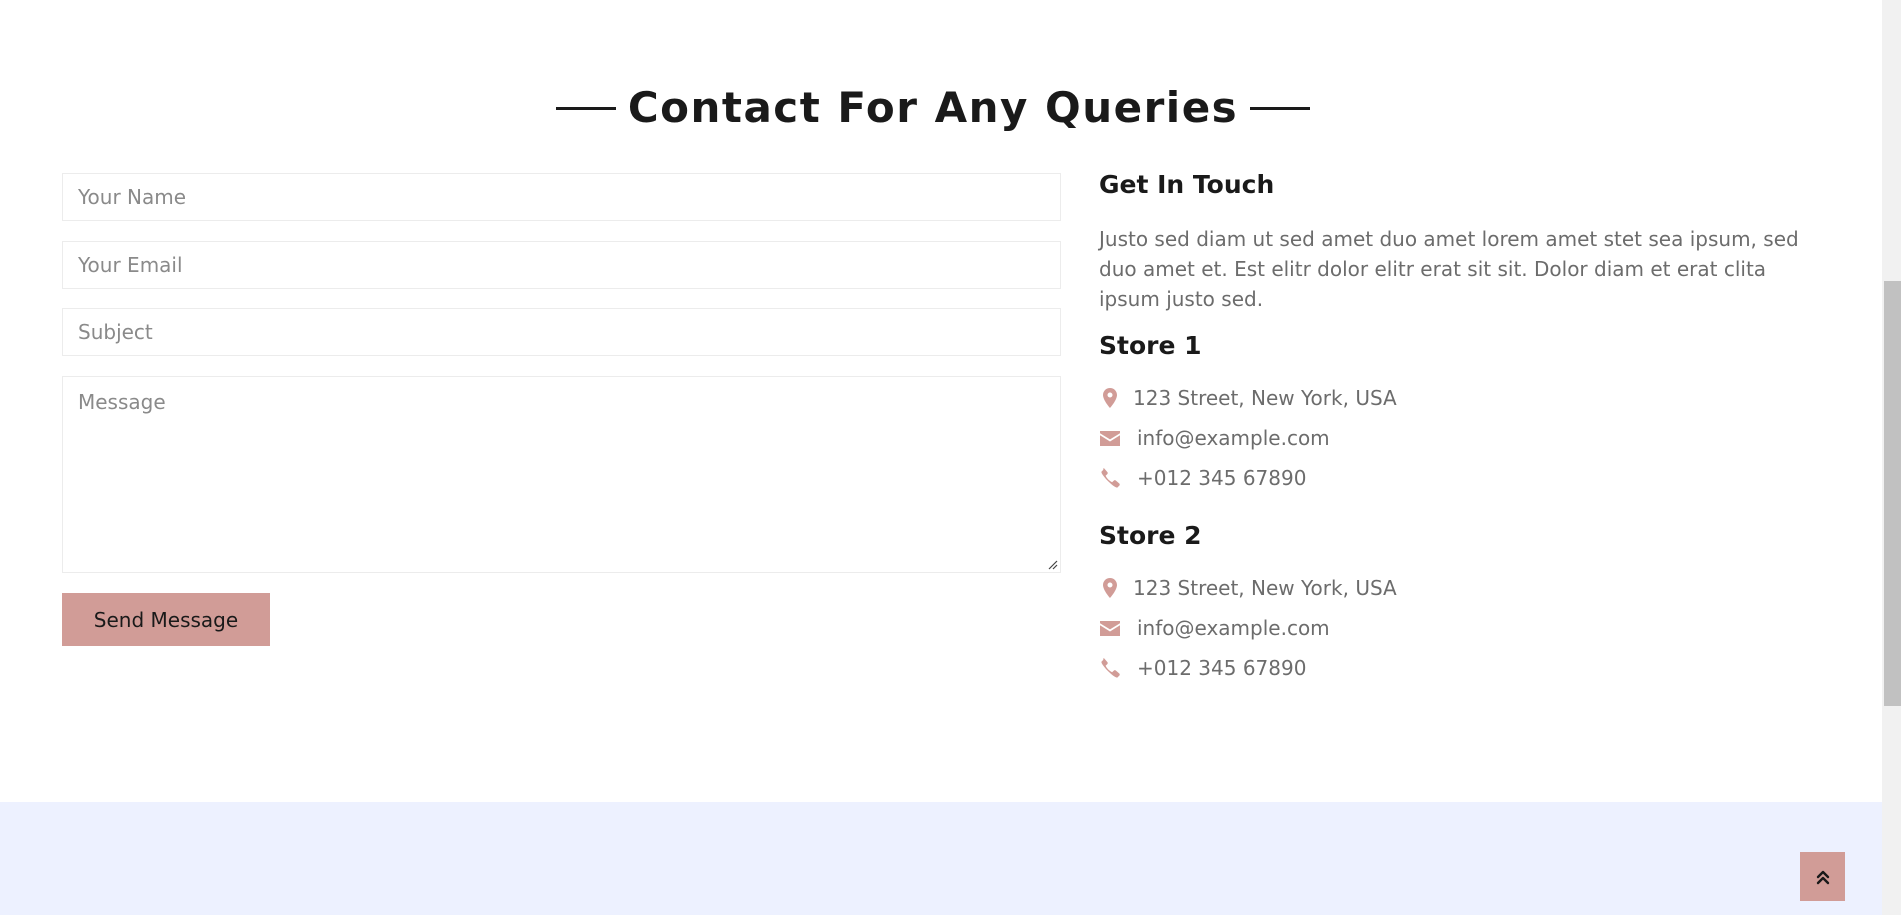  Describe the element at coordinates (561, 265) in the screenshot. I see `email-input` at that location.